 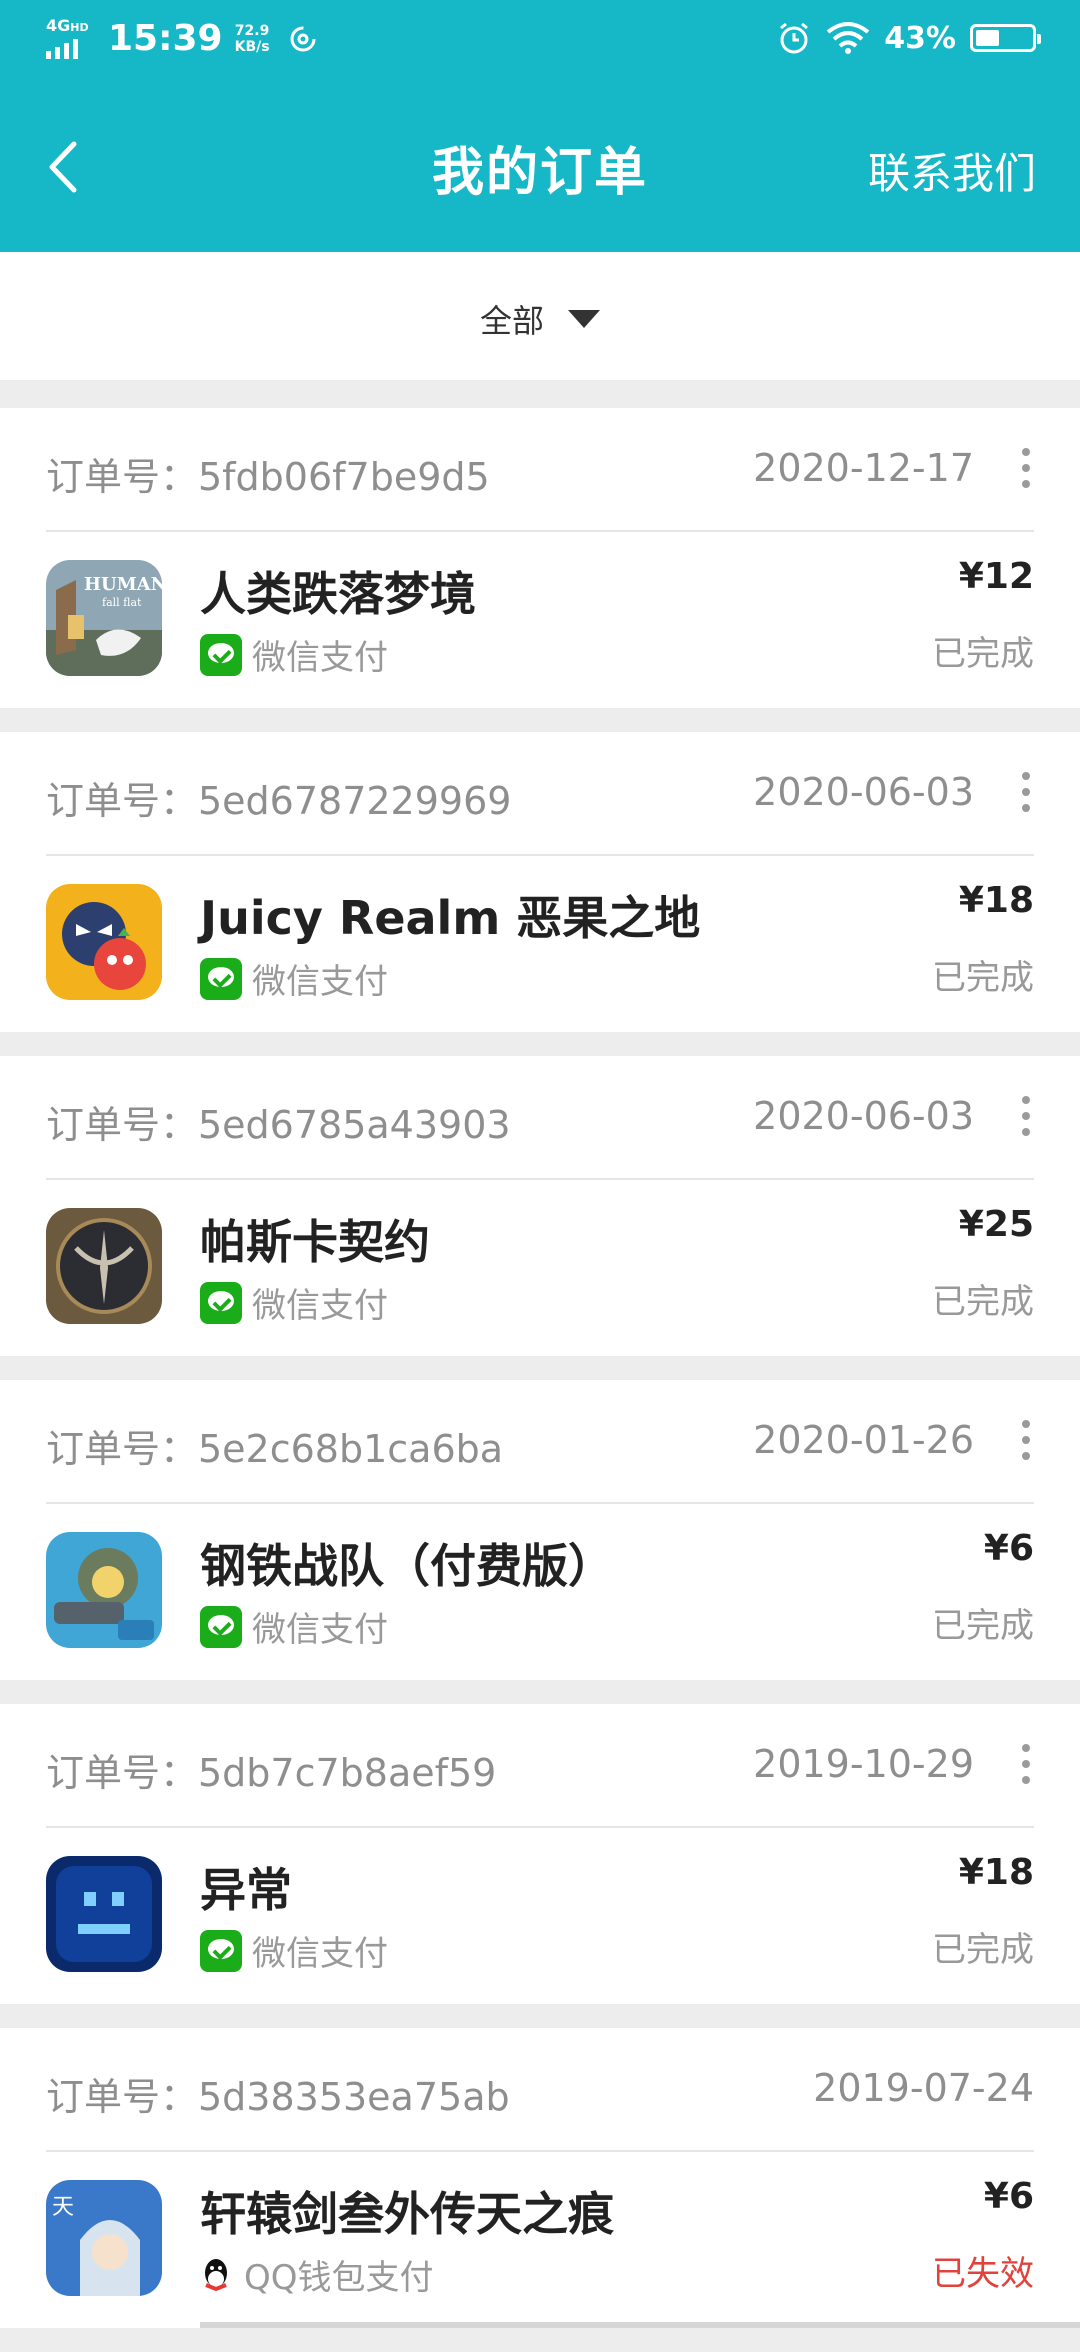 I want to click on order-header: 订单号：5ed6787229969 2020-06-03, so click(x=540, y=794).